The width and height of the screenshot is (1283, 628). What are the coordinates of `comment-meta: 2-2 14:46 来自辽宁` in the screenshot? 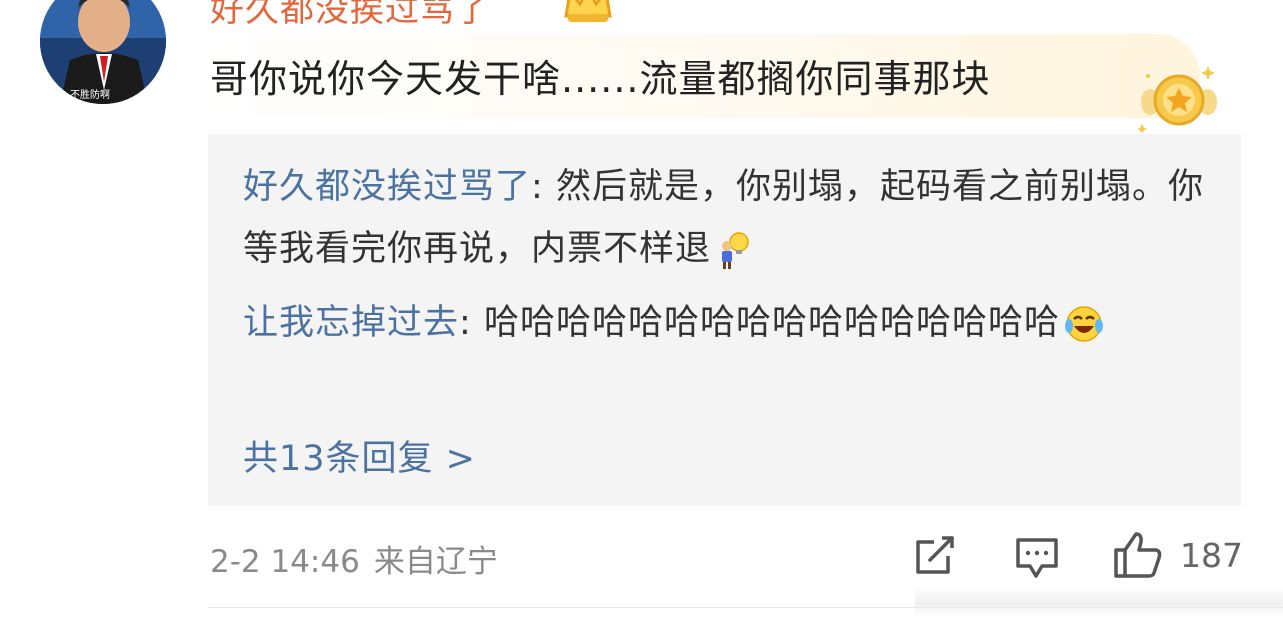 It's located at (354, 558).